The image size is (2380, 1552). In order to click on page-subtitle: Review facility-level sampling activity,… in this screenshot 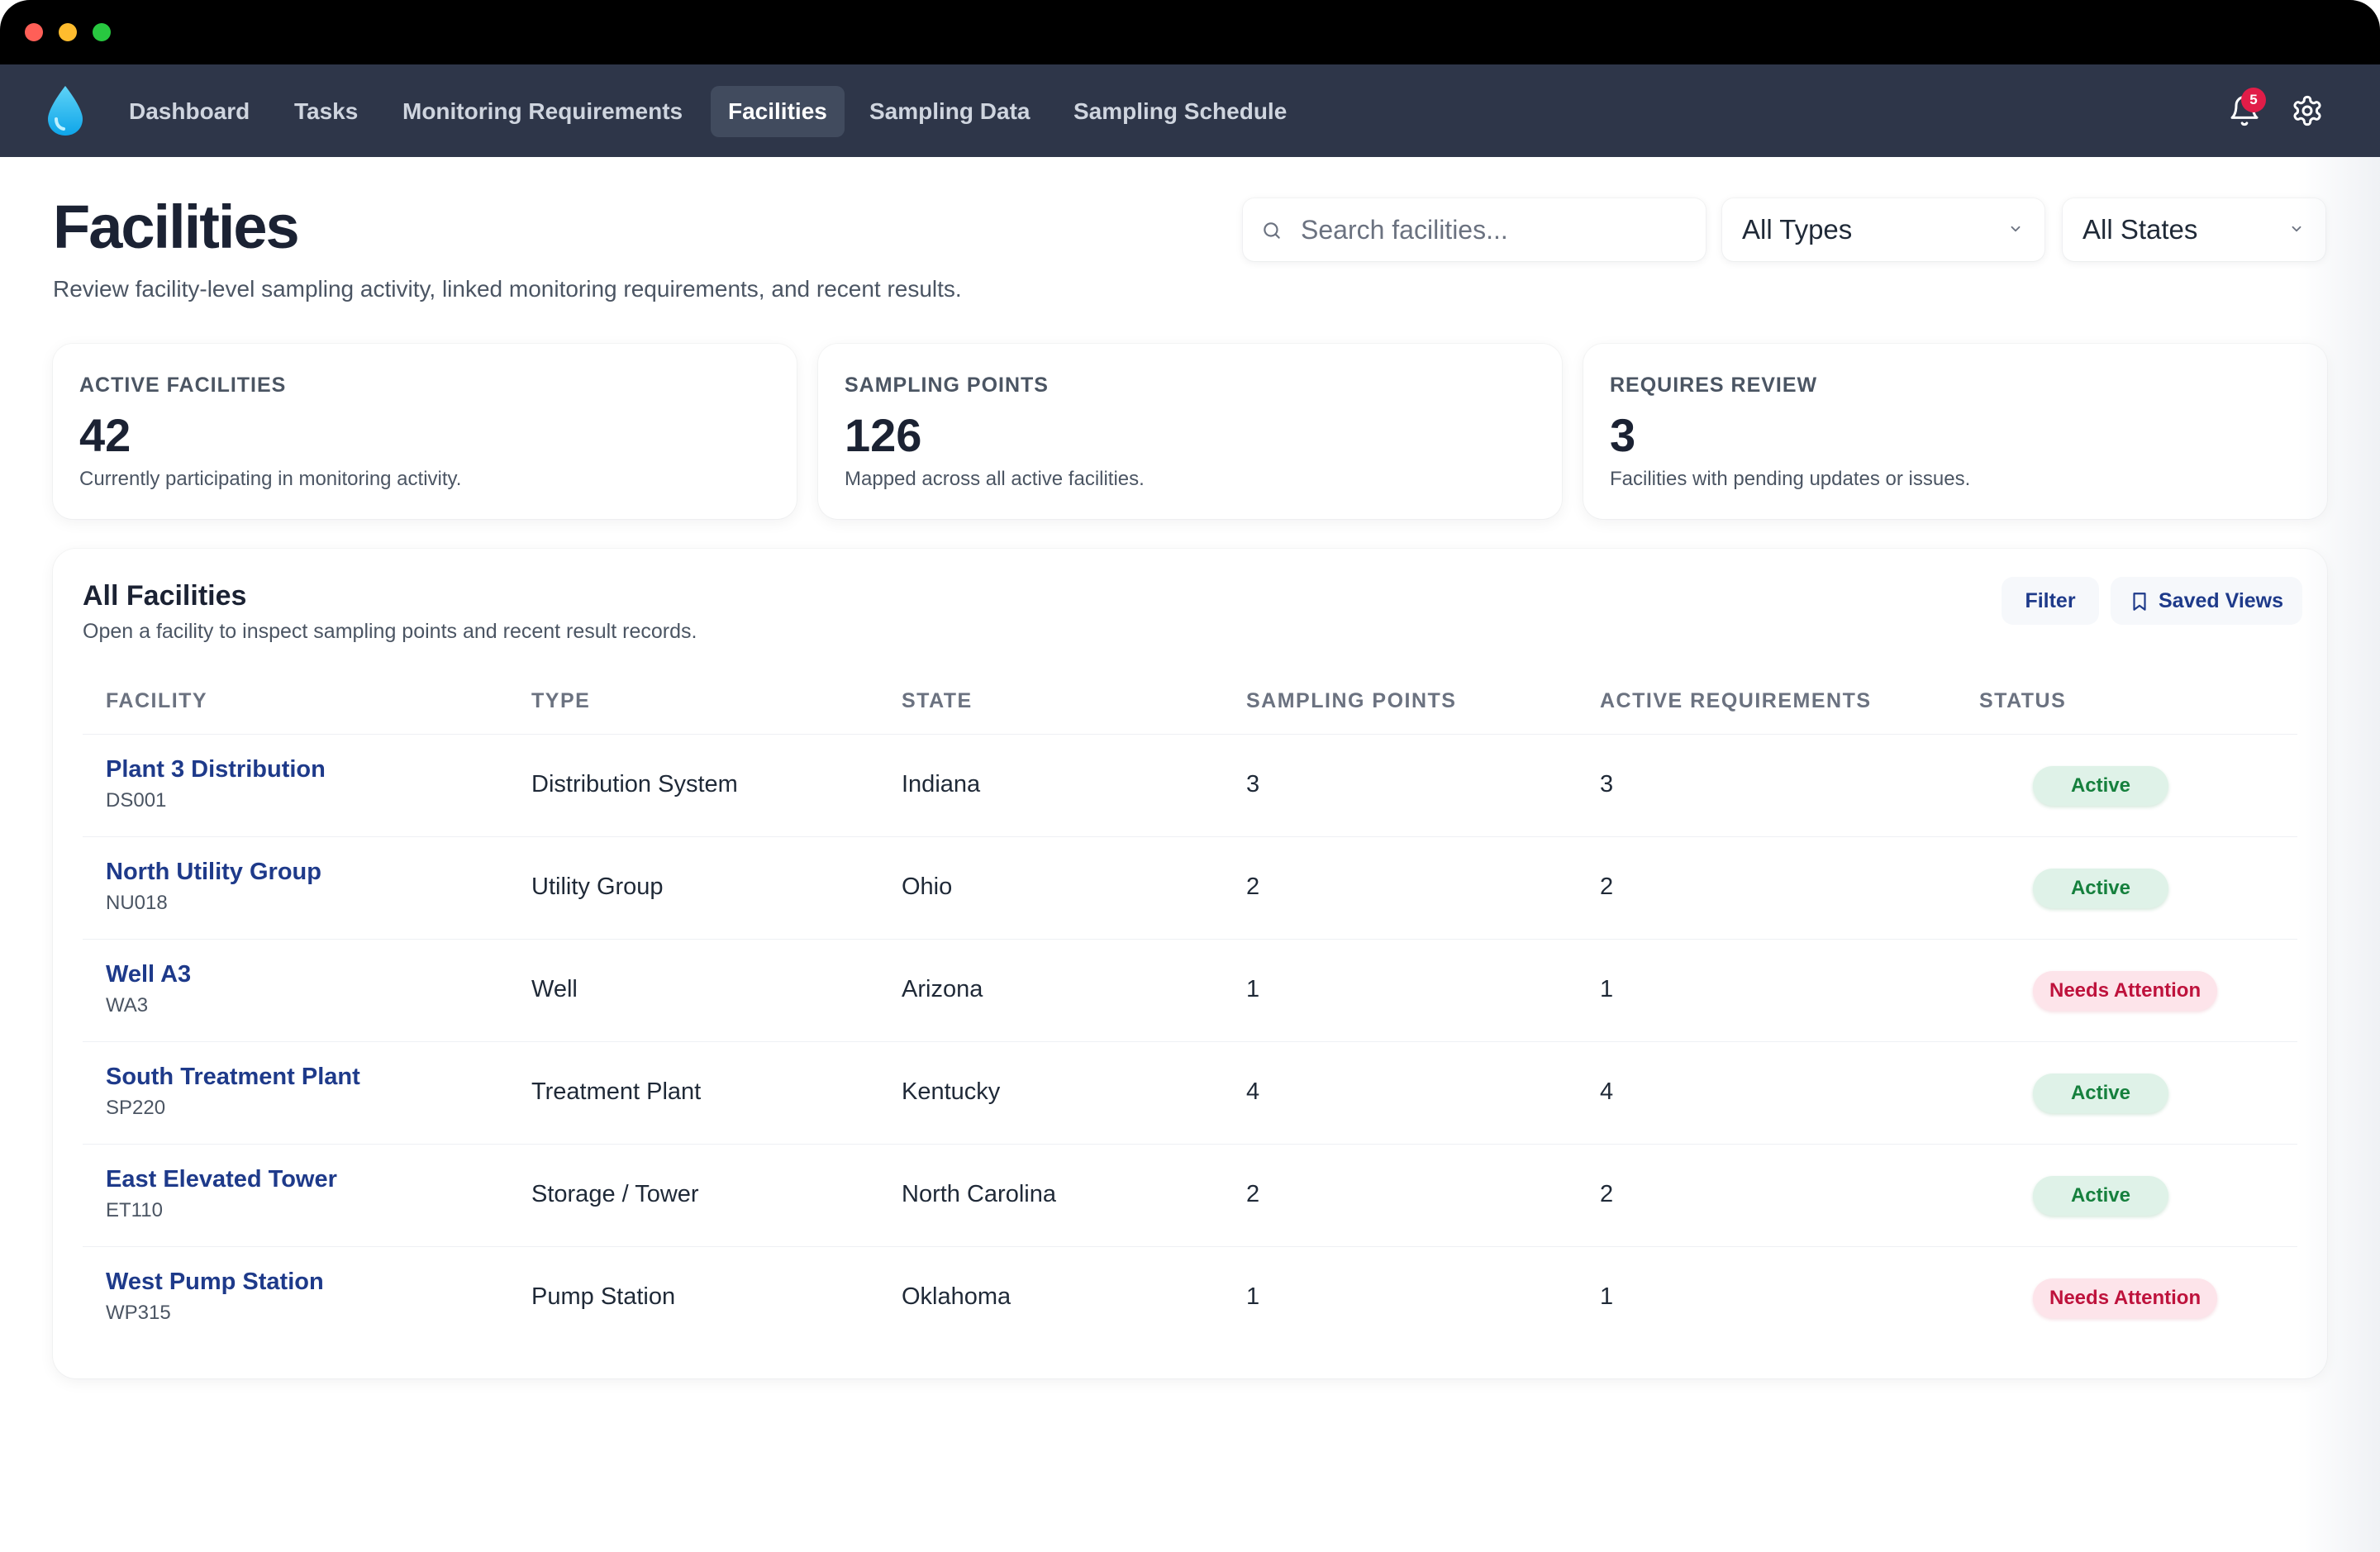, I will do `click(507, 289)`.